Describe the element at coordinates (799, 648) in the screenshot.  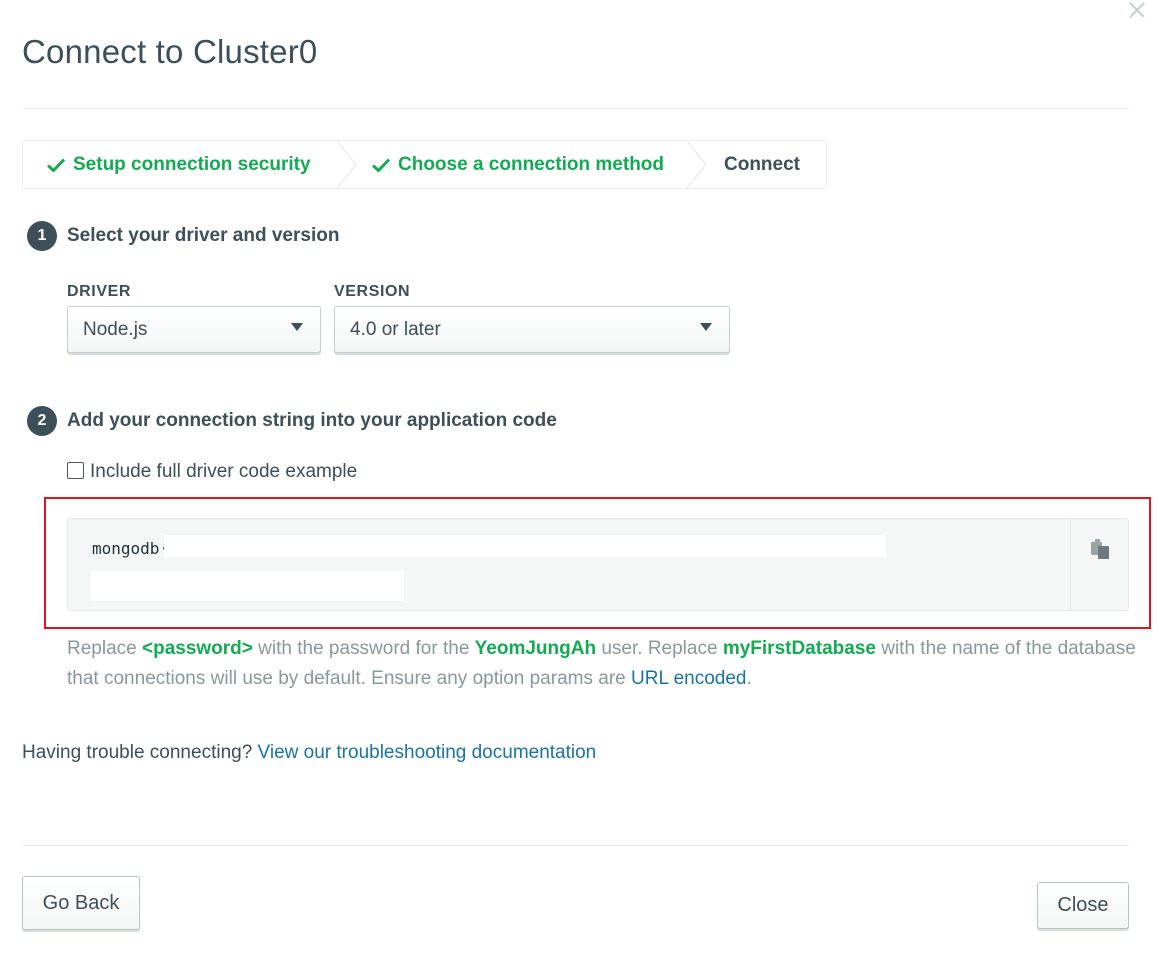
I see `database-name: myFirstDatabase` at that location.